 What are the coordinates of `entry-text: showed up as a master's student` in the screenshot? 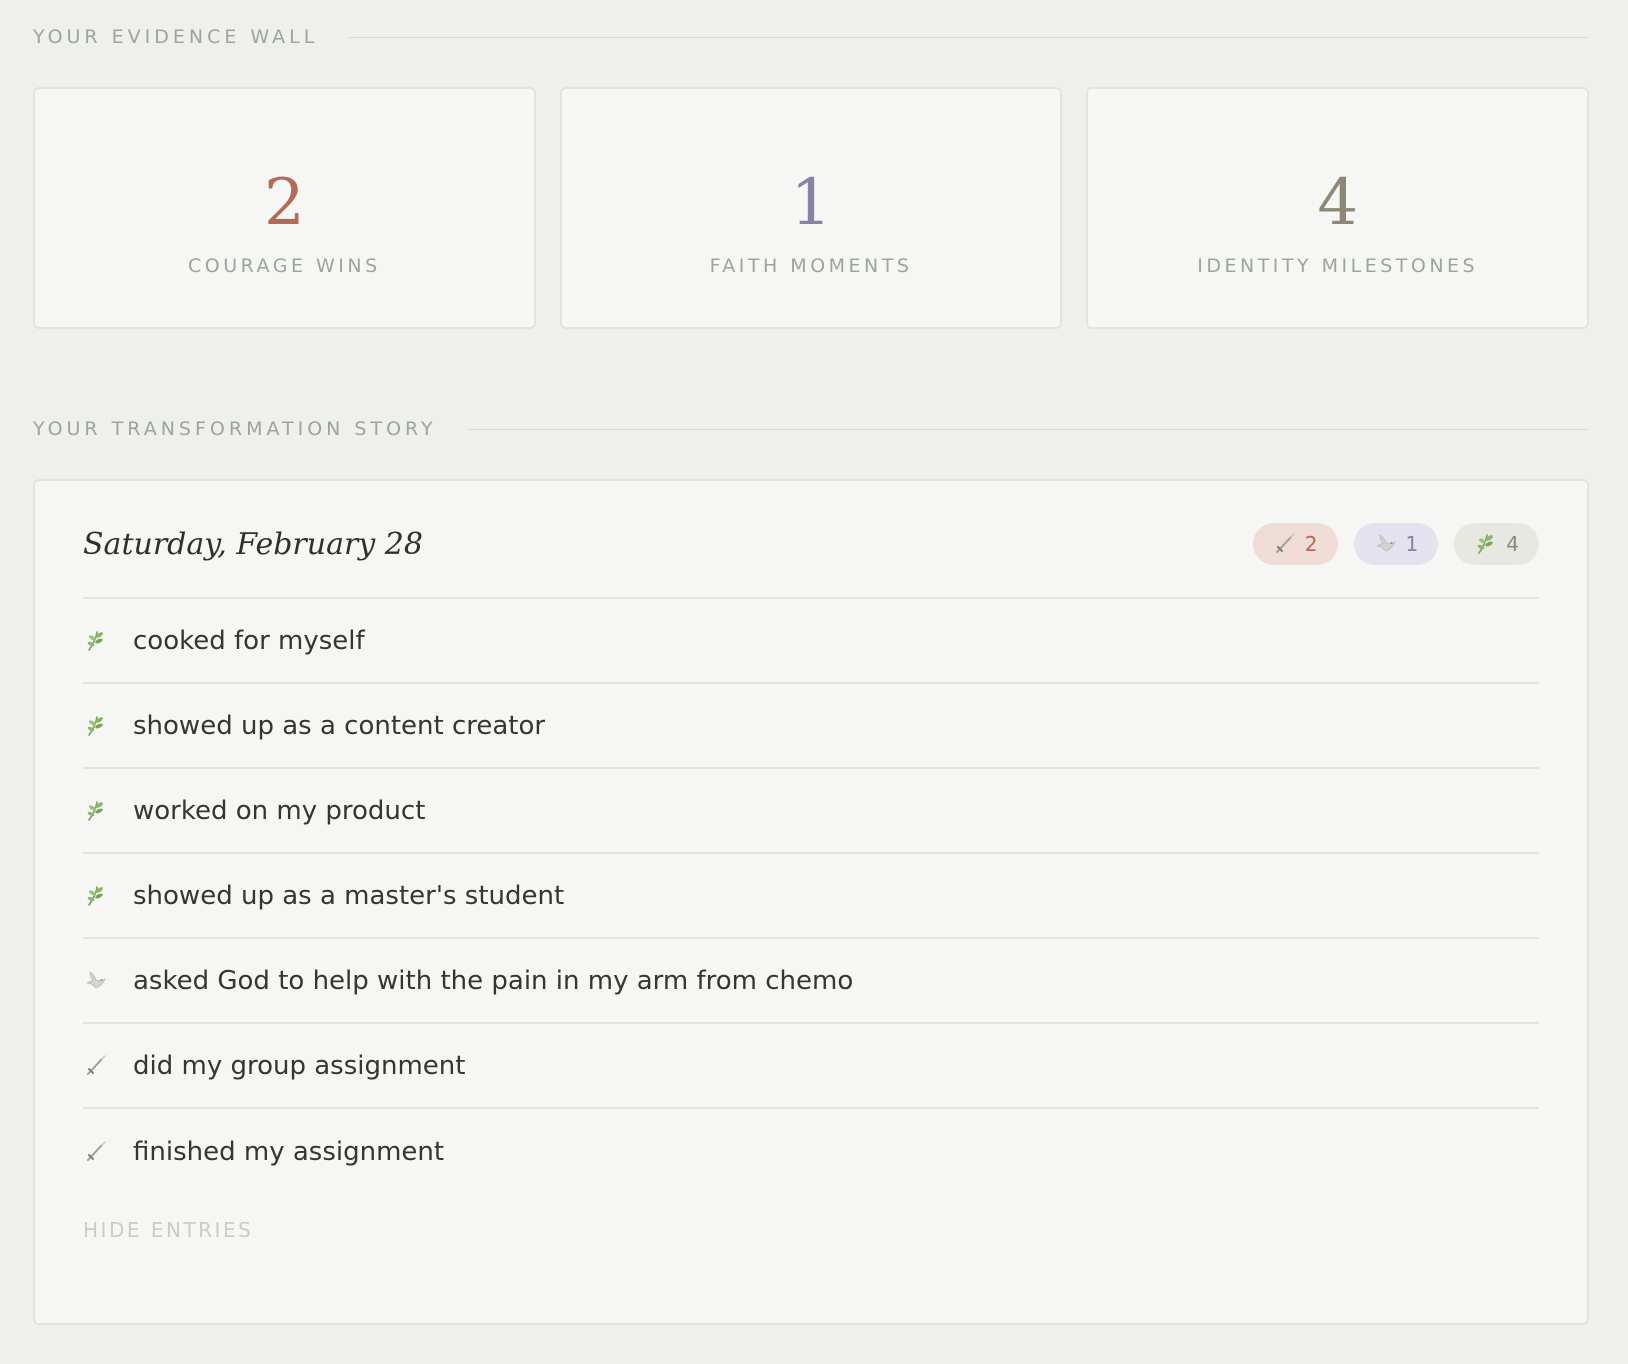 It's located at (349, 895).